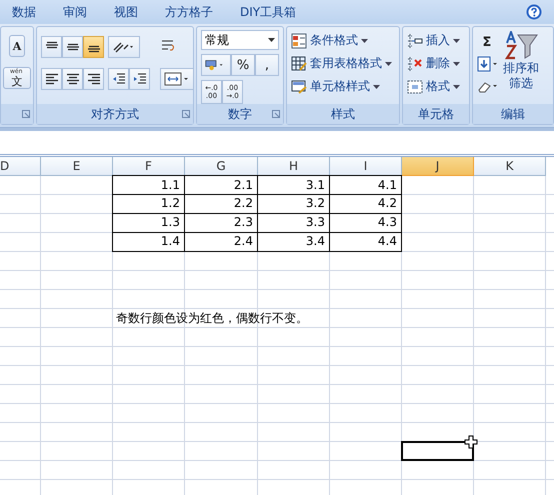 The width and height of the screenshot is (554, 495). I want to click on merge-cells-icon, so click(177, 79).